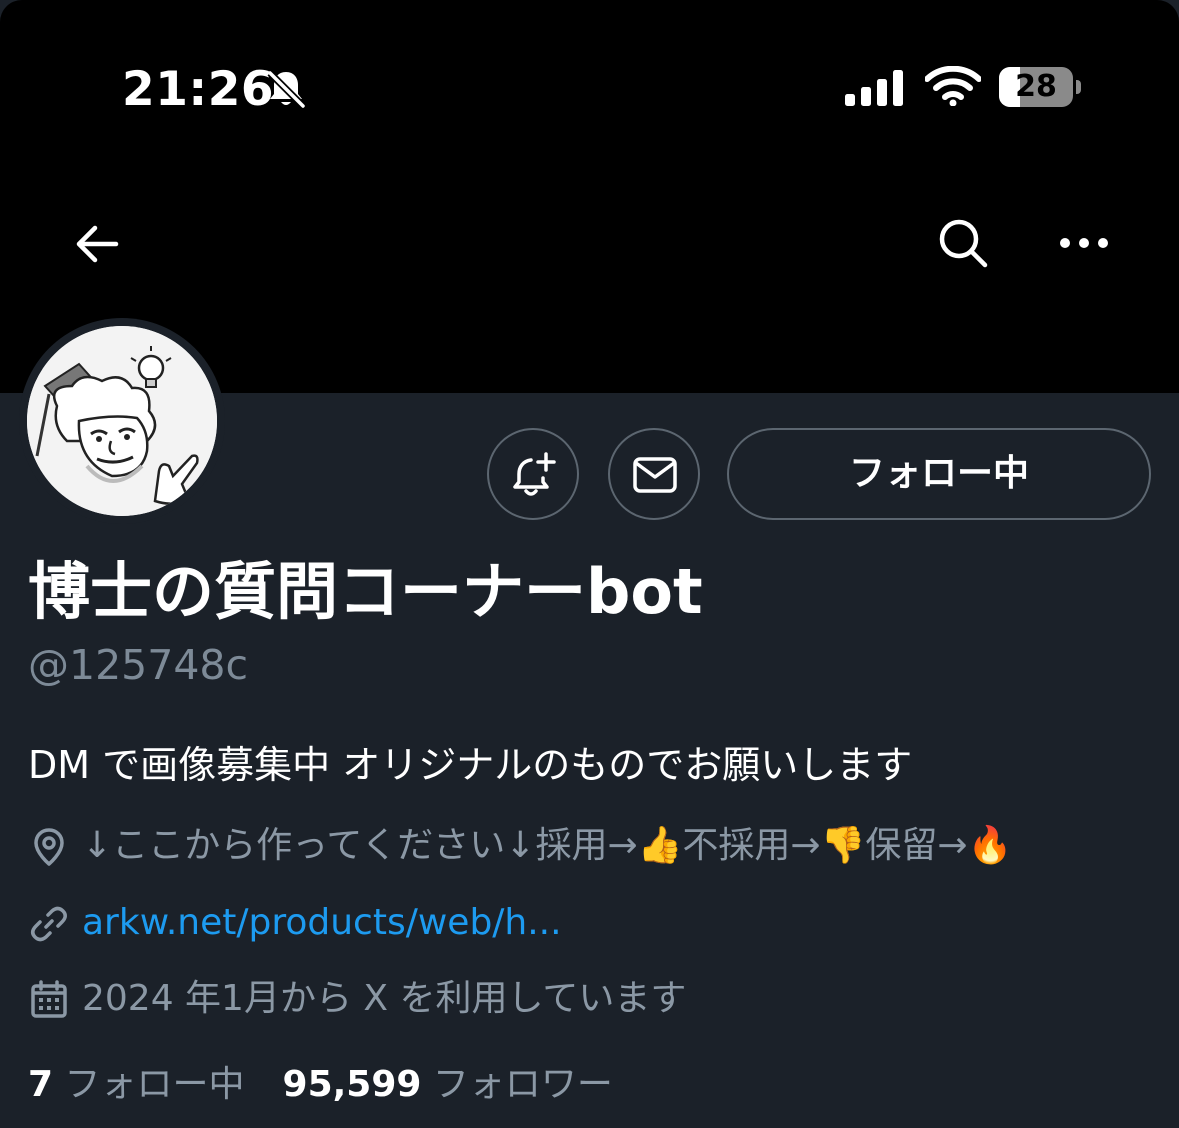 The height and width of the screenshot is (1128, 1179). I want to click on more-options-button, so click(1084, 243).